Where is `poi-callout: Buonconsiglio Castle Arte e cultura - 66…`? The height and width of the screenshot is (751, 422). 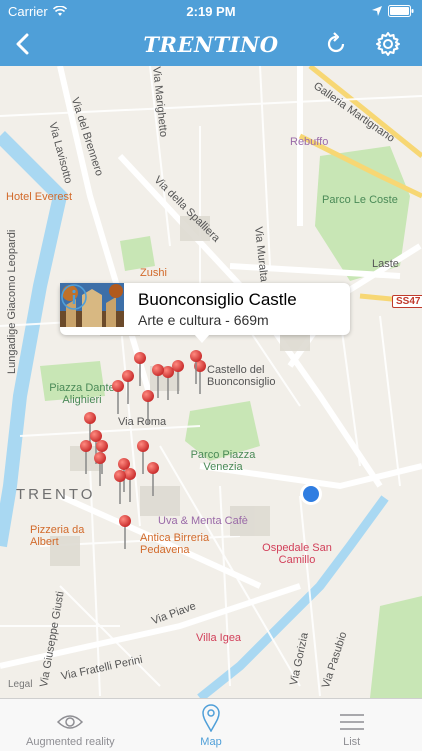
poi-callout: Buonconsiglio Castle Arte e cultura - 66… is located at coordinates (205, 313).